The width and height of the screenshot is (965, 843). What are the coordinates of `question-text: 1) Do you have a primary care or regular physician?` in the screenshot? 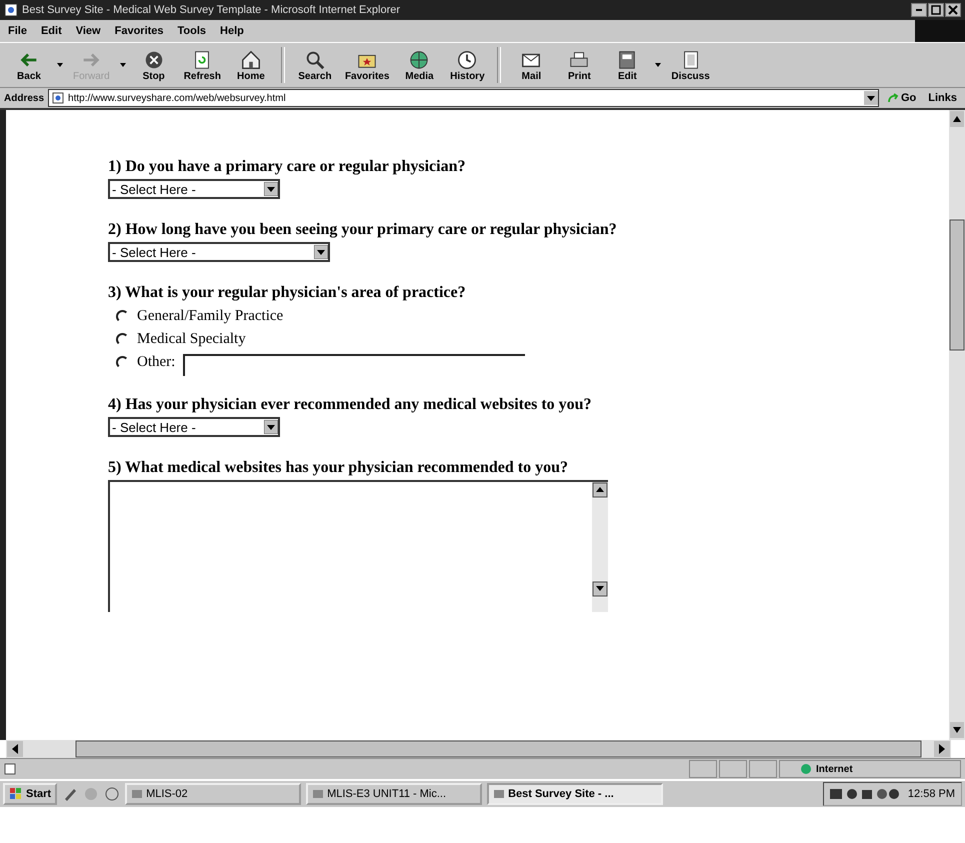 It's located at (287, 167).